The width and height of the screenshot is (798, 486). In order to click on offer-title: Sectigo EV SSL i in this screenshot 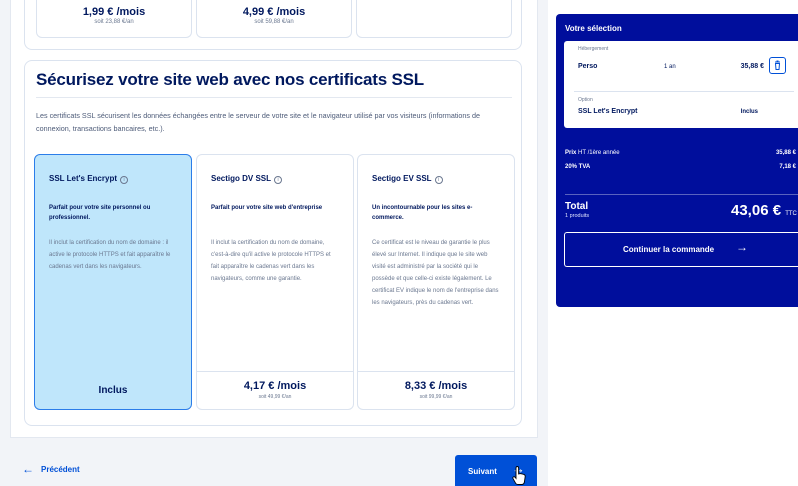, I will do `click(407, 179)`.